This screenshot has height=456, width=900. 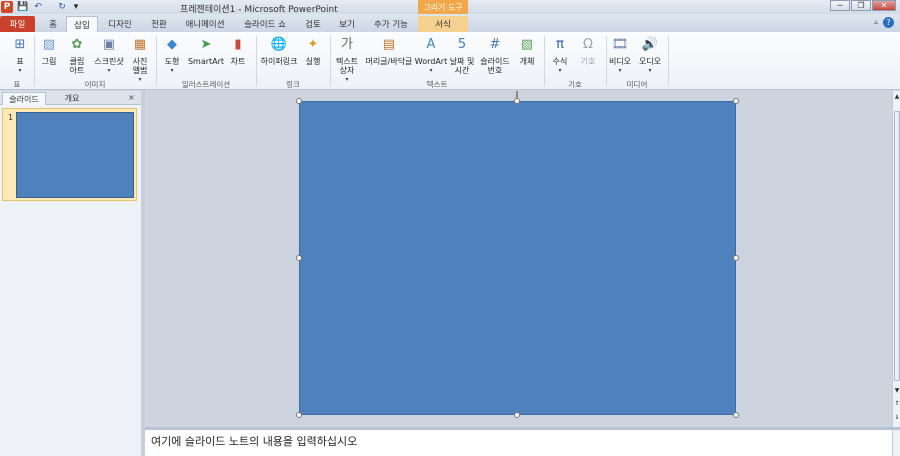 I want to click on resize-handle-bottom, so click(x=517, y=415).